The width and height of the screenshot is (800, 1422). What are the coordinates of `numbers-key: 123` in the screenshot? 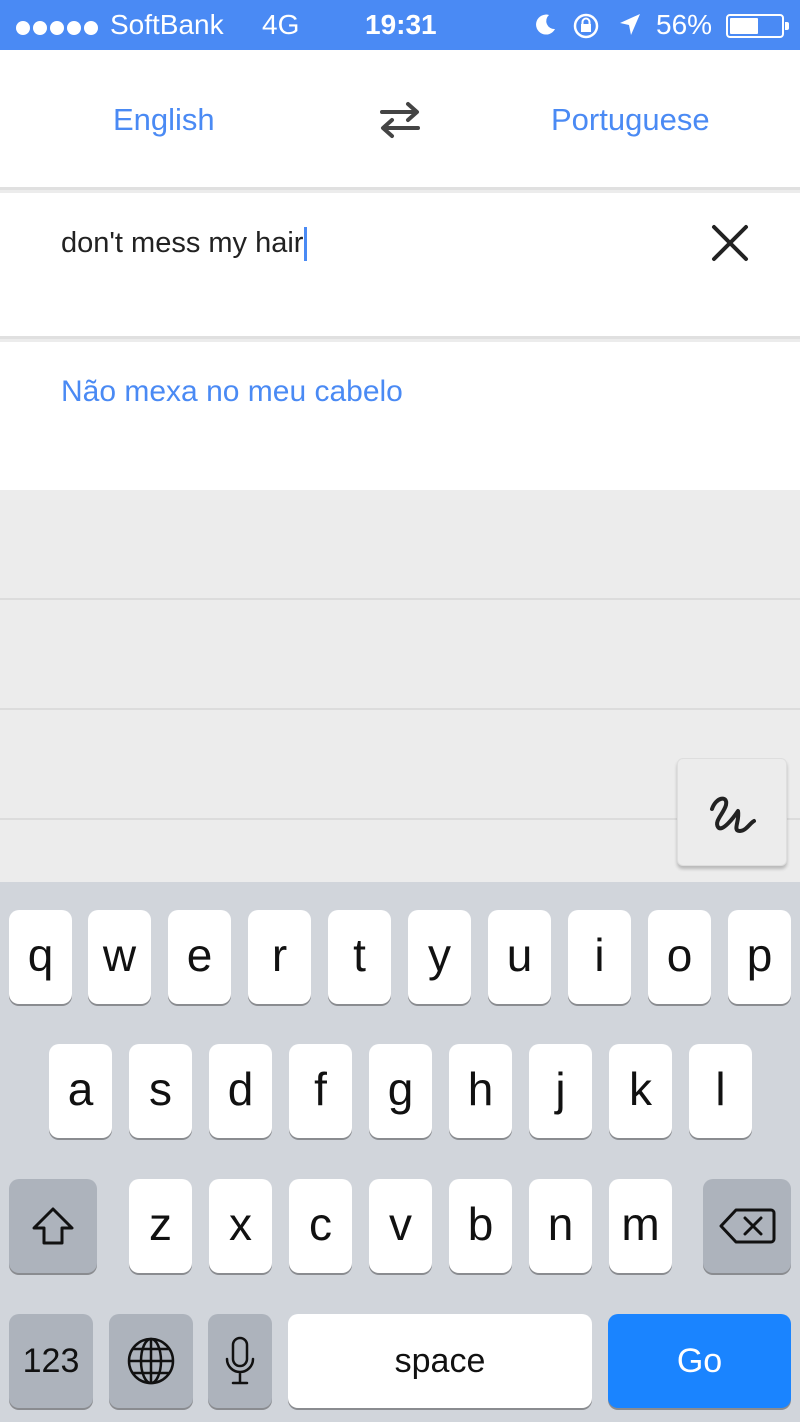 It's located at (51, 1361).